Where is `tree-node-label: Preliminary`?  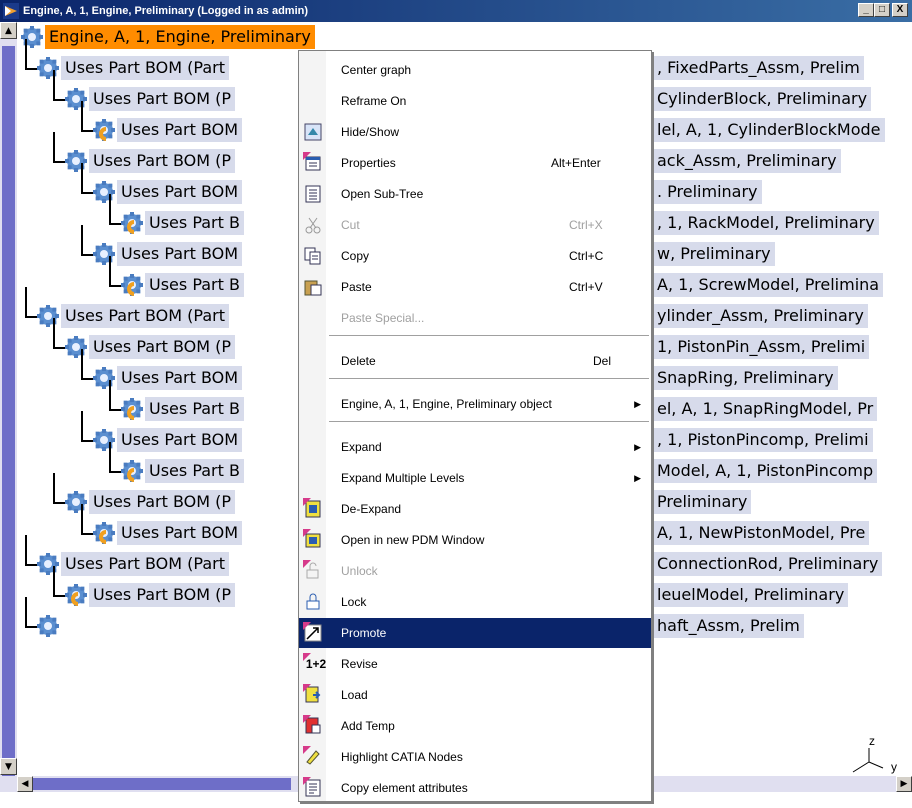
tree-node-label: Preliminary is located at coordinates (702, 502).